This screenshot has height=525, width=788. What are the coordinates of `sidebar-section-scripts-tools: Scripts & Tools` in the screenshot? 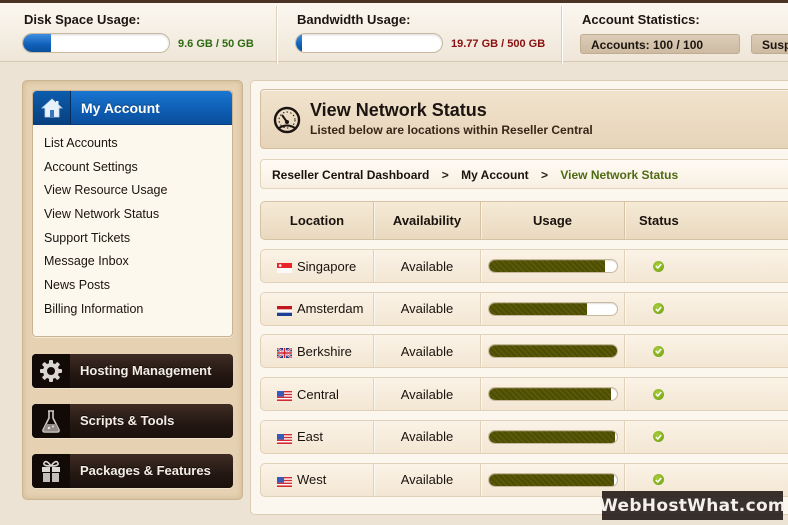 It's located at (132, 421).